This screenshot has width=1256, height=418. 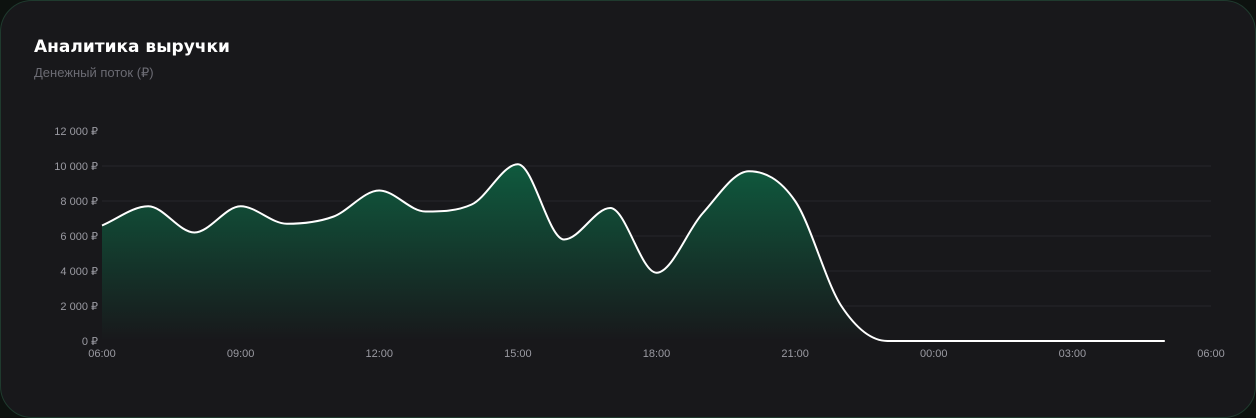 I want to click on data-point: 03:00 — 0, so click(x=1072, y=341).